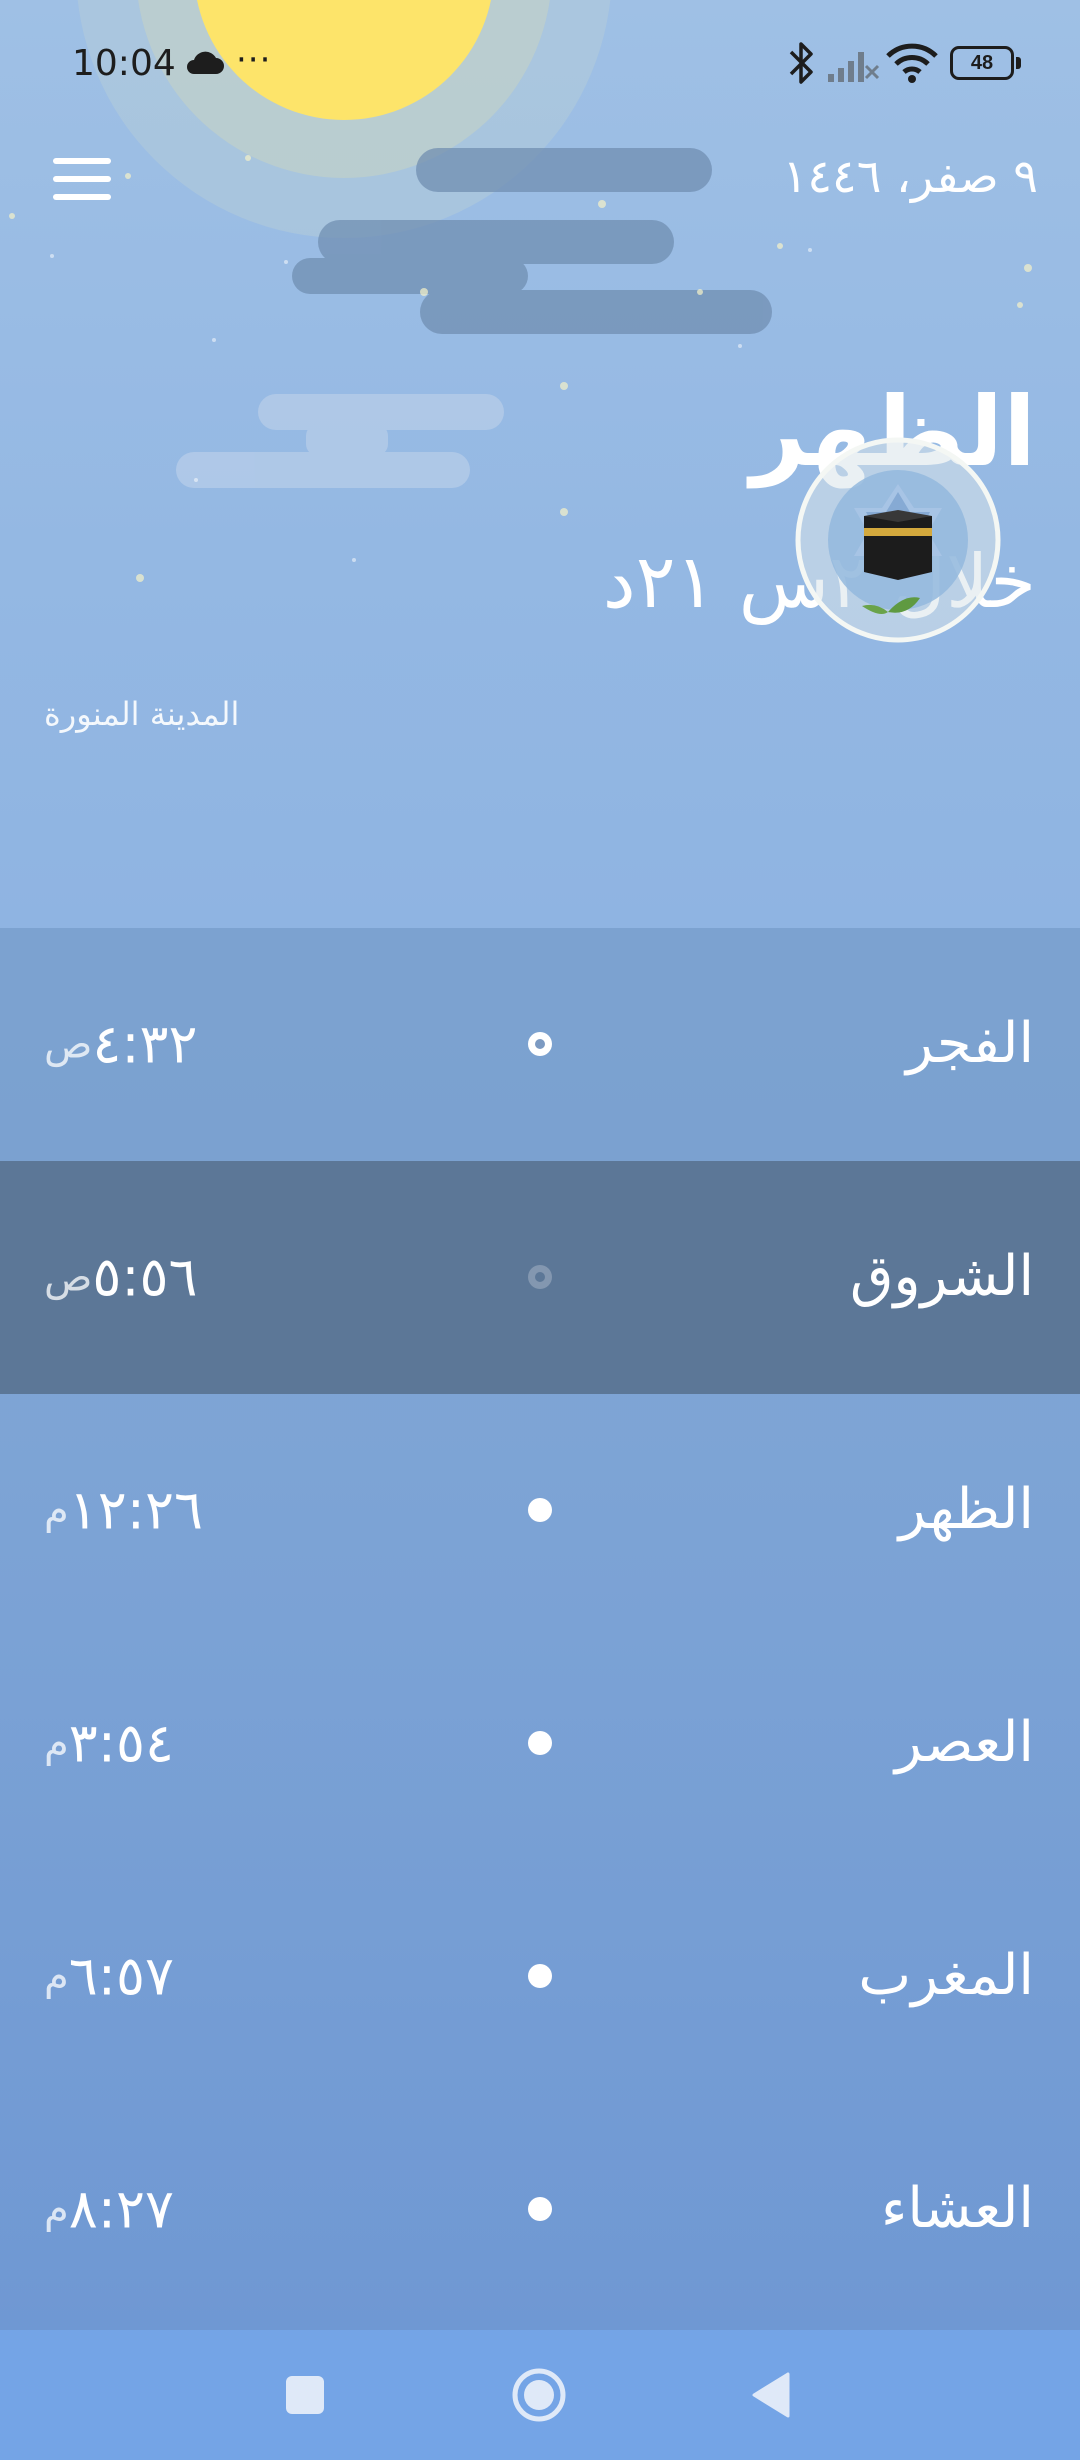 Image resolution: width=1080 pixels, height=2460 pixels. I want to click on prayer-row-isha: العشاء ٨:٢٧م, so click(540, 2209).